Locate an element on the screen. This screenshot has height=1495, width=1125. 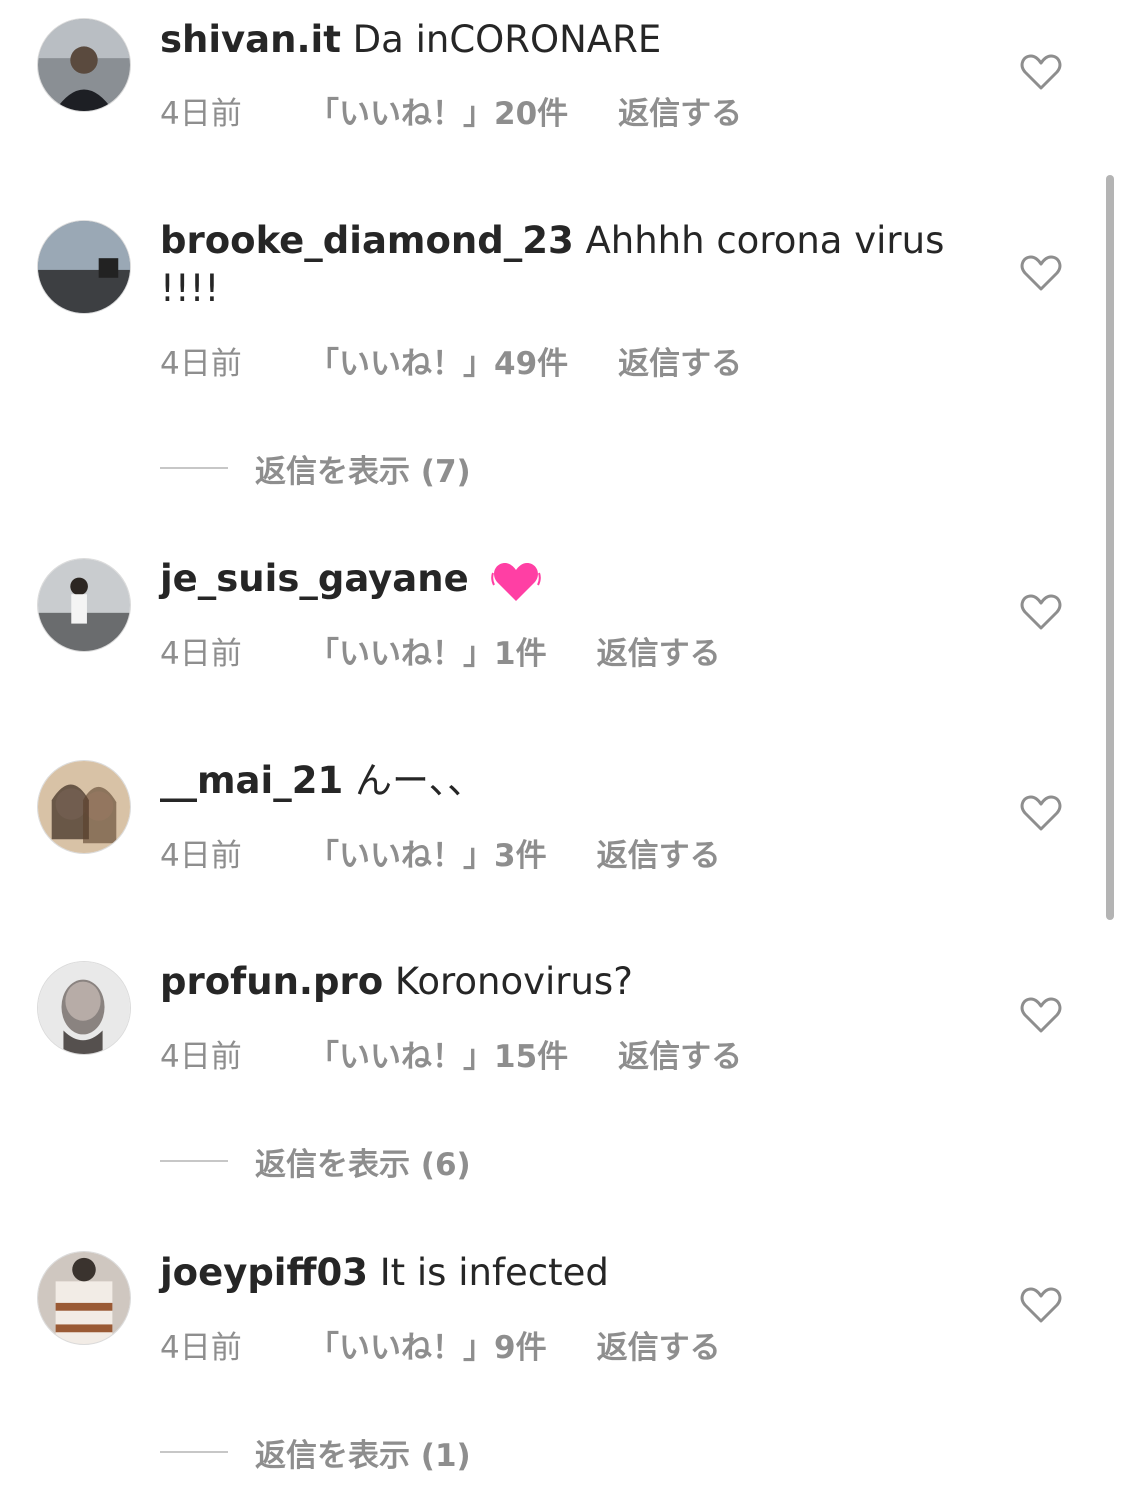
likes-count: 「いいね！」49件 is located at coordinates (438, 360).